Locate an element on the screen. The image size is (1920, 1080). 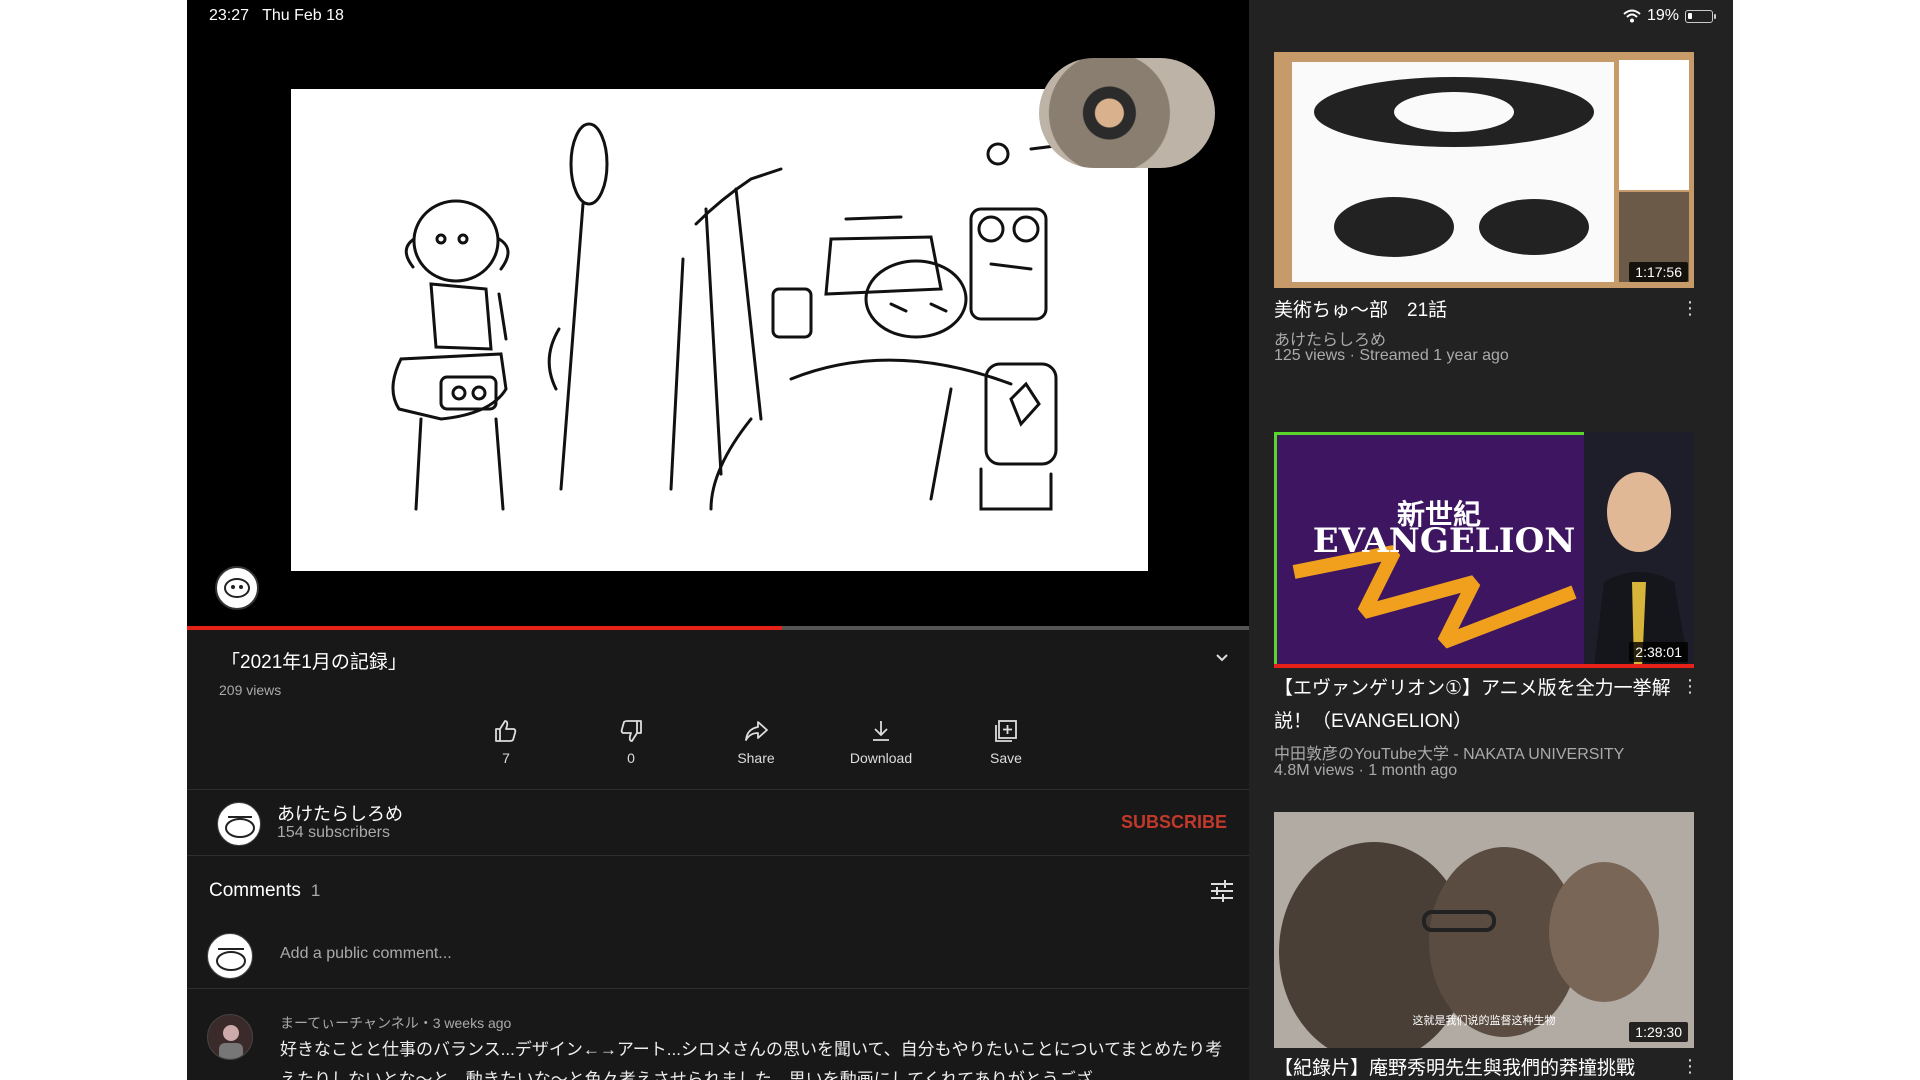
video-duration: 2:38:01 is located at coordinates (1658, 652).